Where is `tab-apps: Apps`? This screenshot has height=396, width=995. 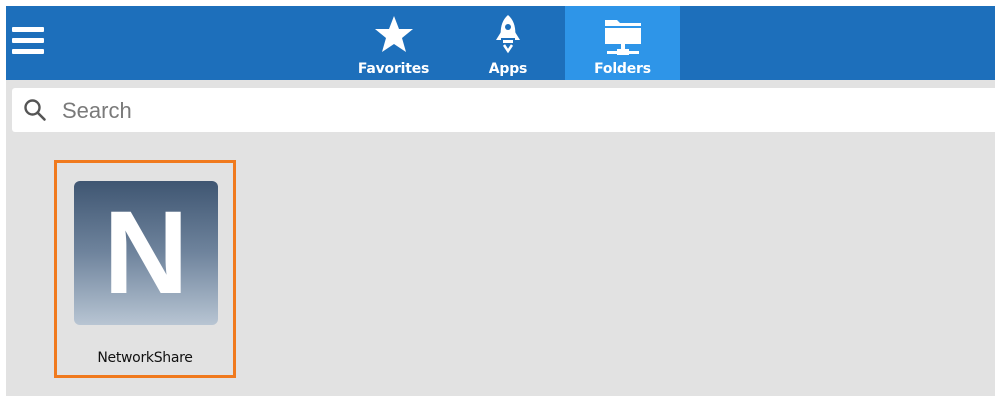
tab-apps: Apps is located at coordinates (508, 43).